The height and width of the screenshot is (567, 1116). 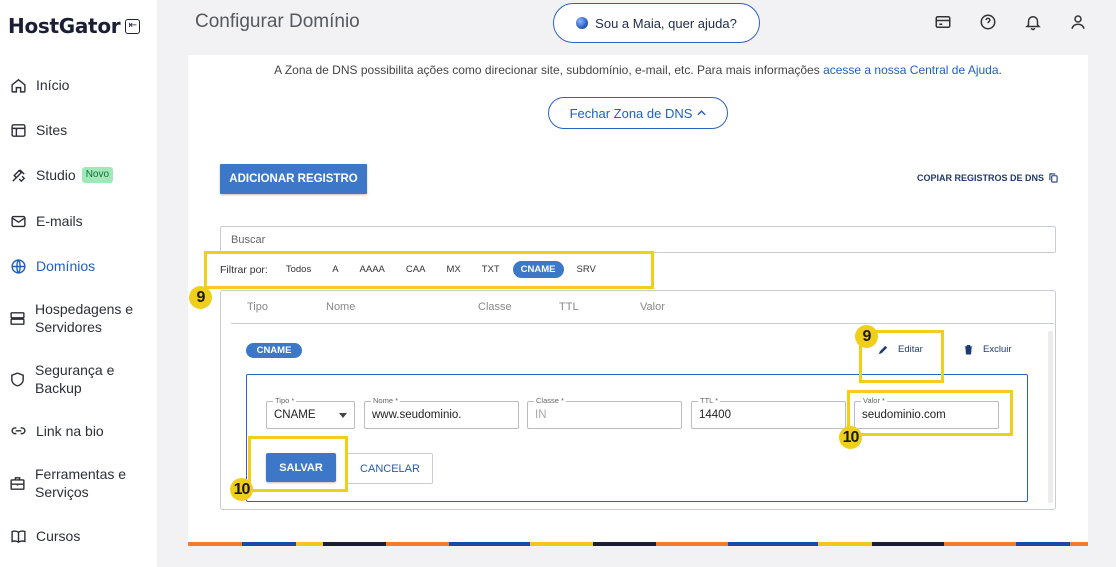 I want to click on sidebar-item-hospedagens: Hospedagens e Servidores, so click(x=79, y=318).